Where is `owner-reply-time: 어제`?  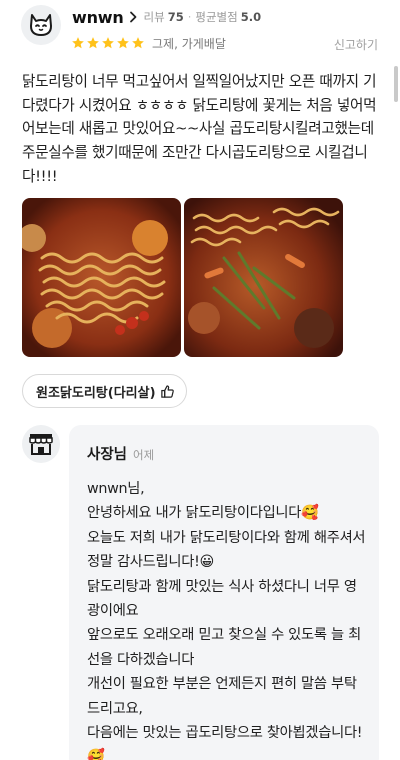 owner-reply-time: 어제 is located at coordinates (144, 455).